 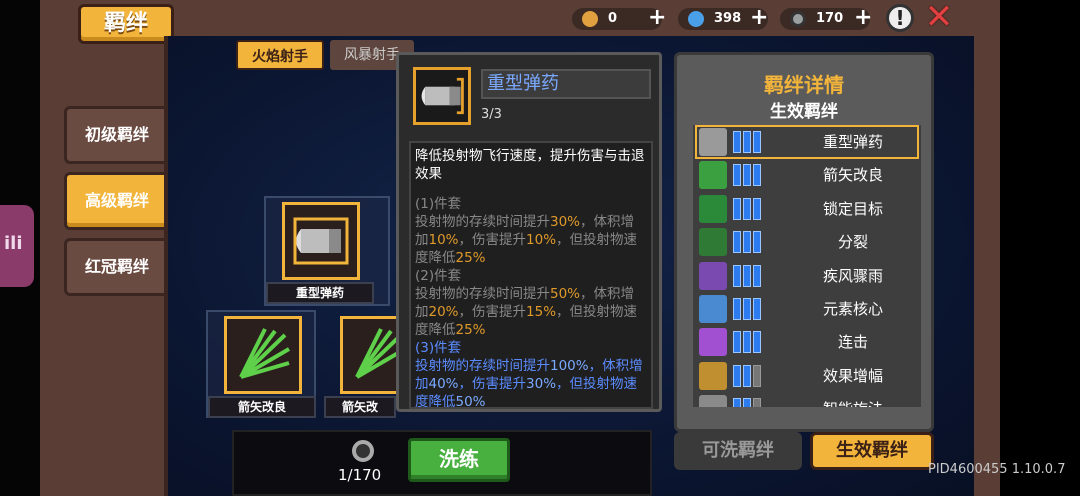 What do you see at coordinates (713, 208) in the screenshot?
I see `target-icon` at bounding box center [713, 208].